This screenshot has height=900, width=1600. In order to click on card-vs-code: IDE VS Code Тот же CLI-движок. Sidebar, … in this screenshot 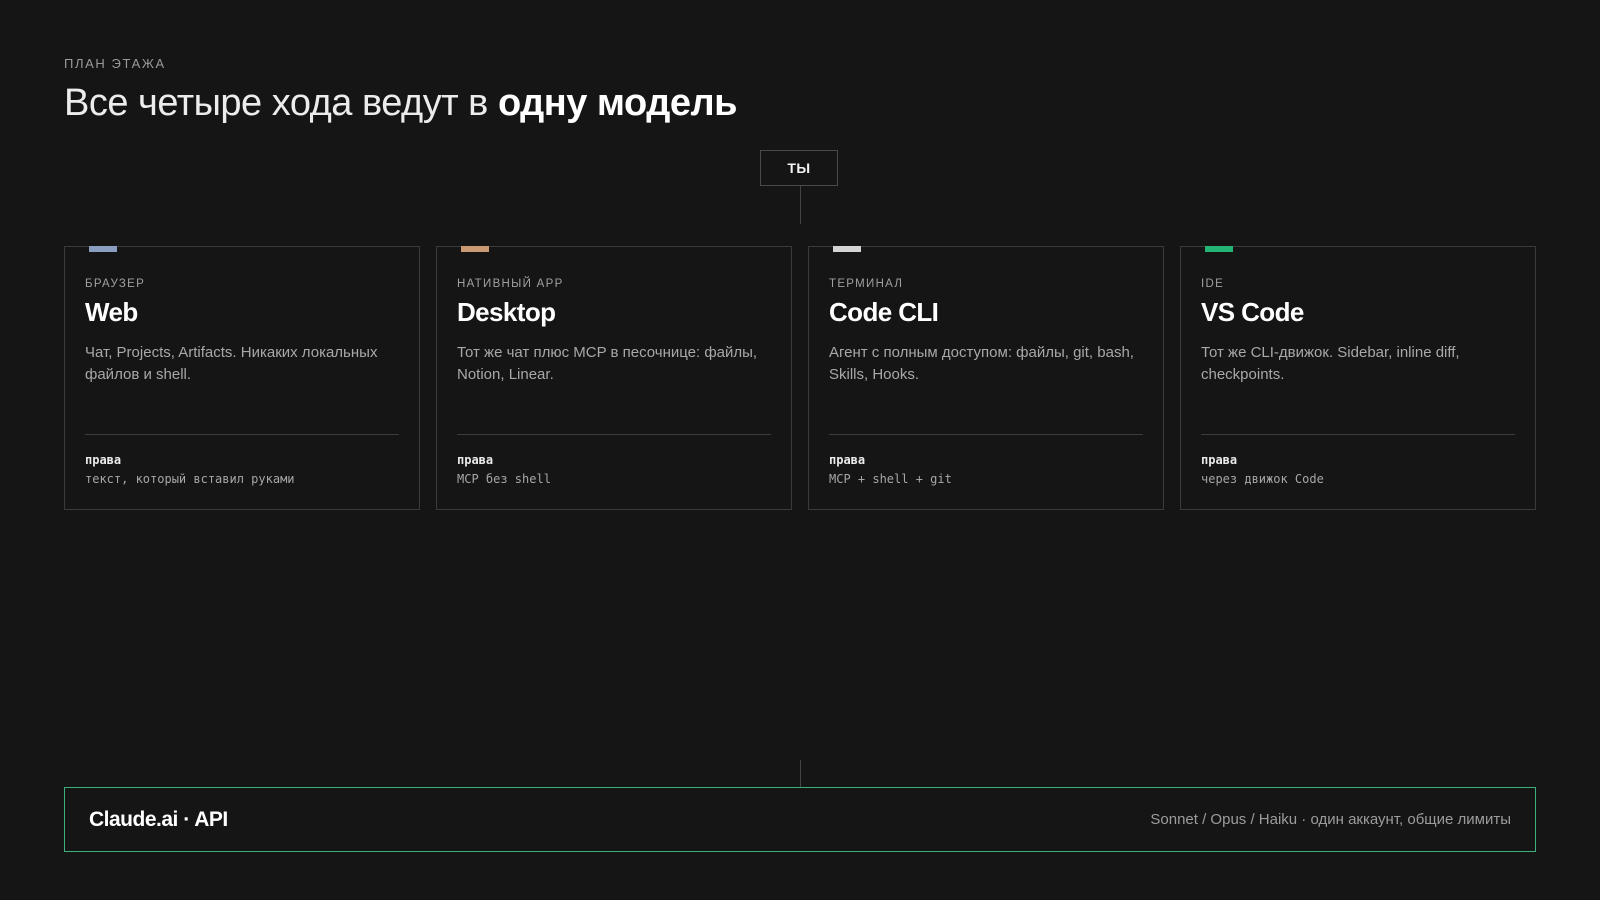, I will do `click(1358, 378)`.